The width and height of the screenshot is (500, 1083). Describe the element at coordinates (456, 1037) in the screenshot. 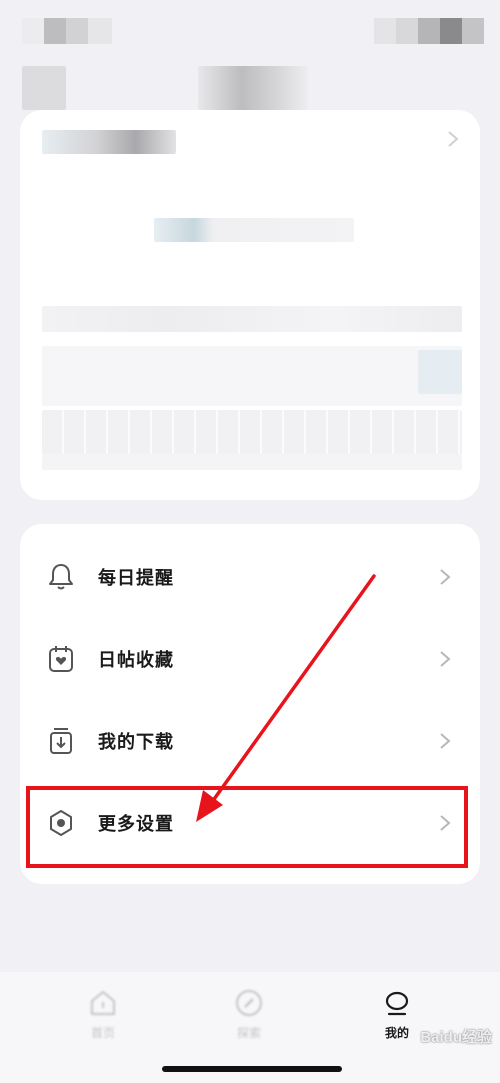

I see `watermark: Baidu经验` at that location.